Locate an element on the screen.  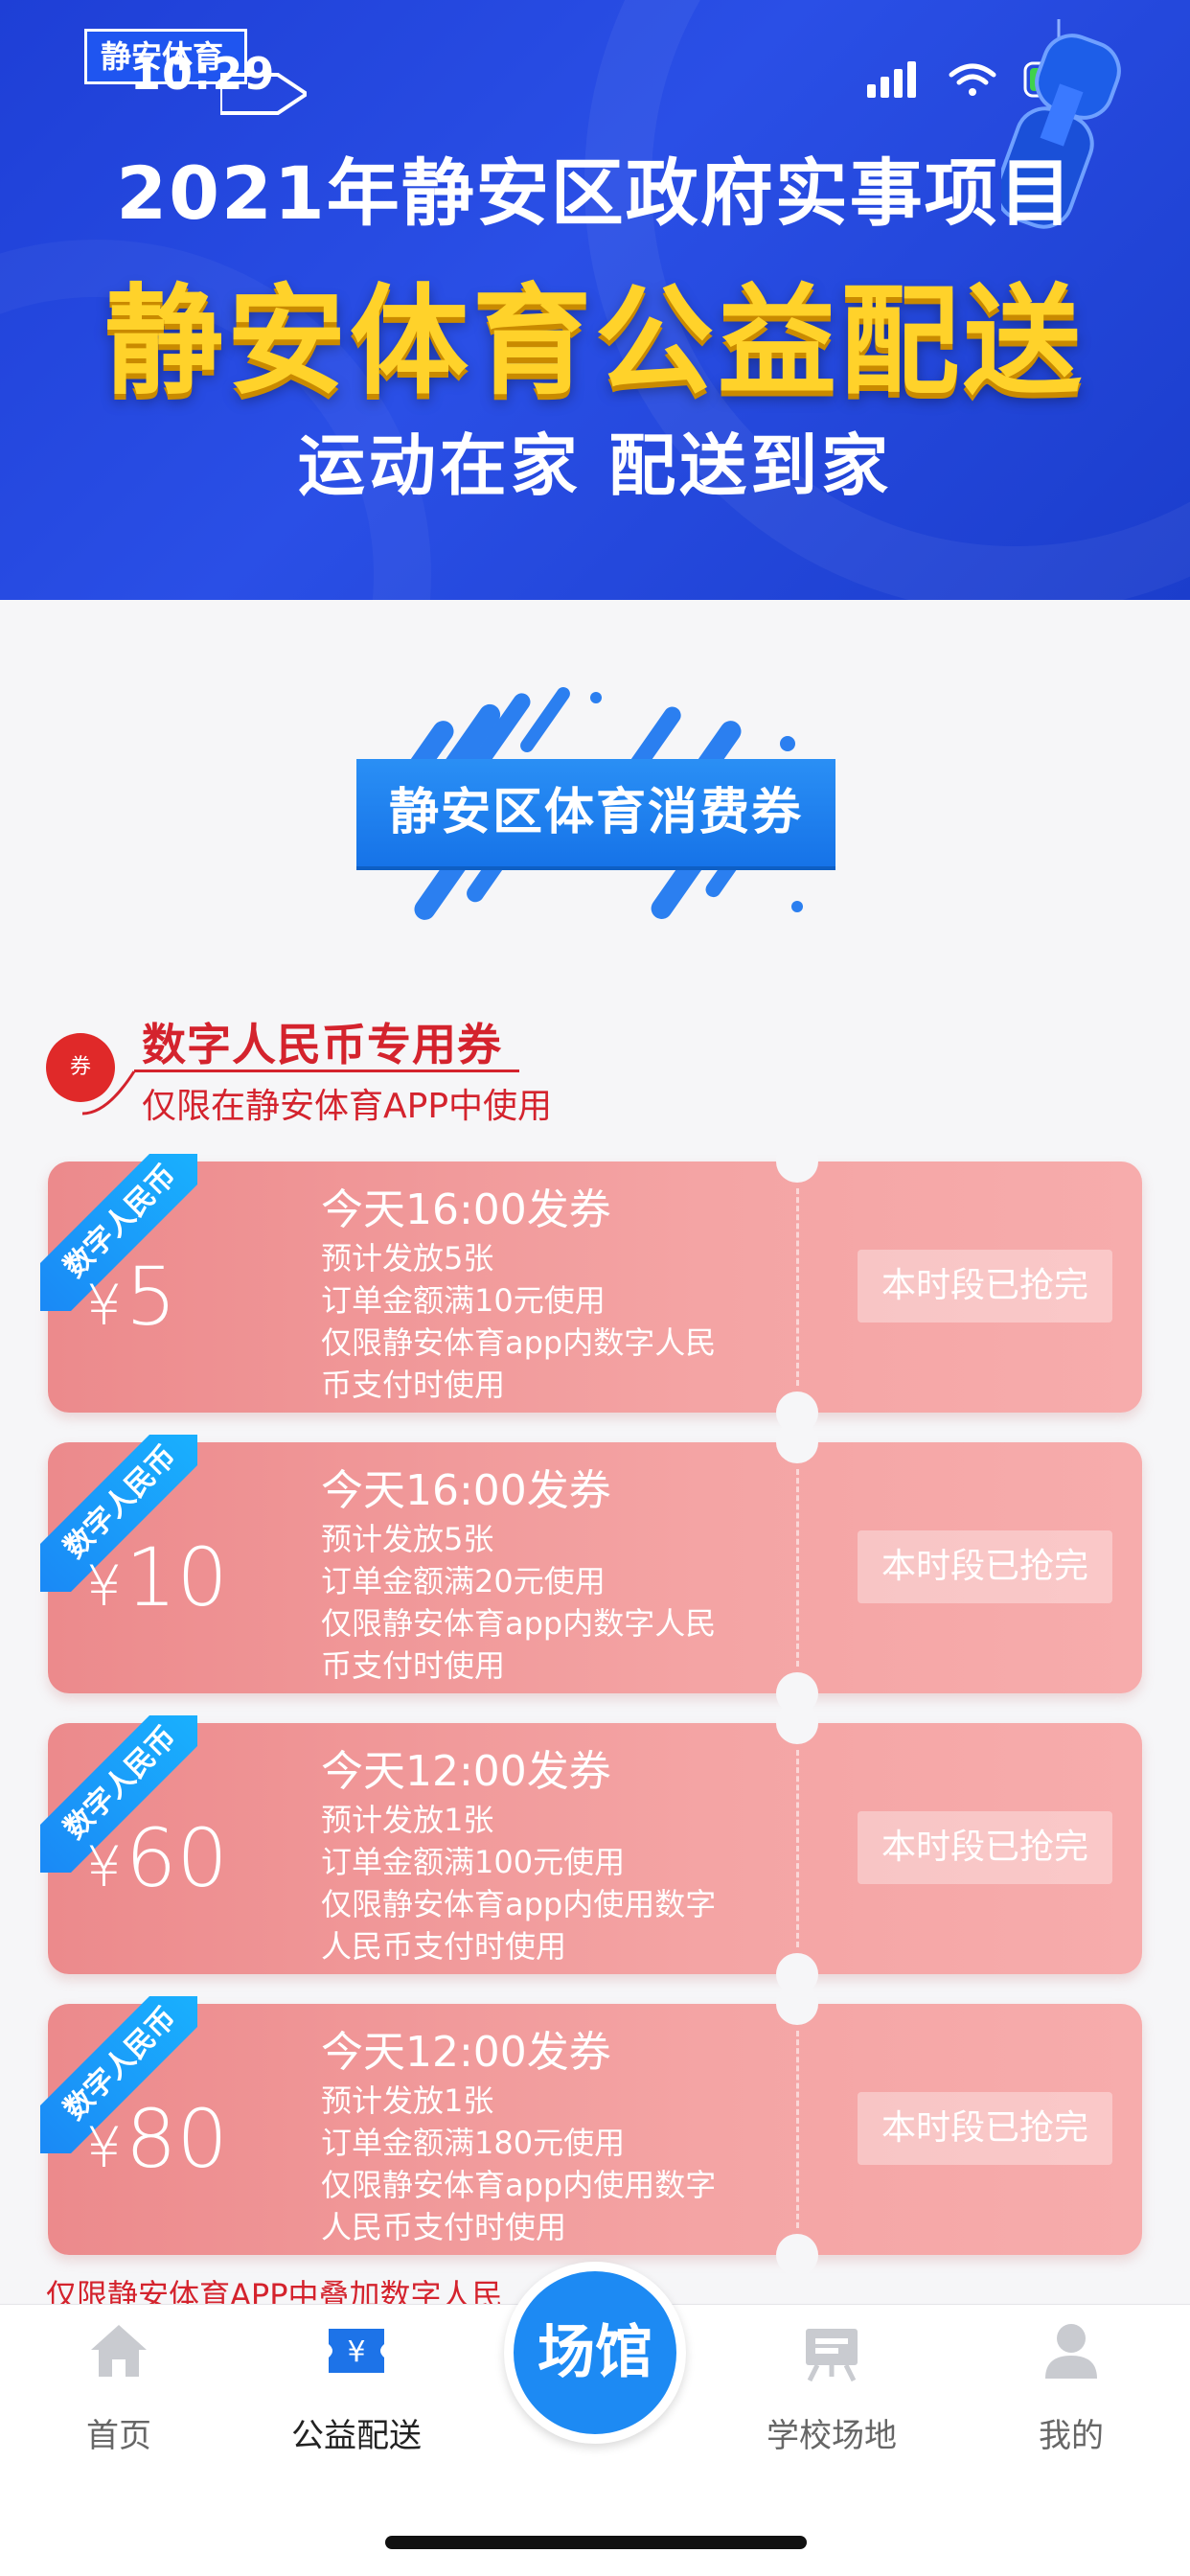
digital-rmb-subtitle: 仅限在静安体育APP中使用 is located at coordinates (348, 1107).